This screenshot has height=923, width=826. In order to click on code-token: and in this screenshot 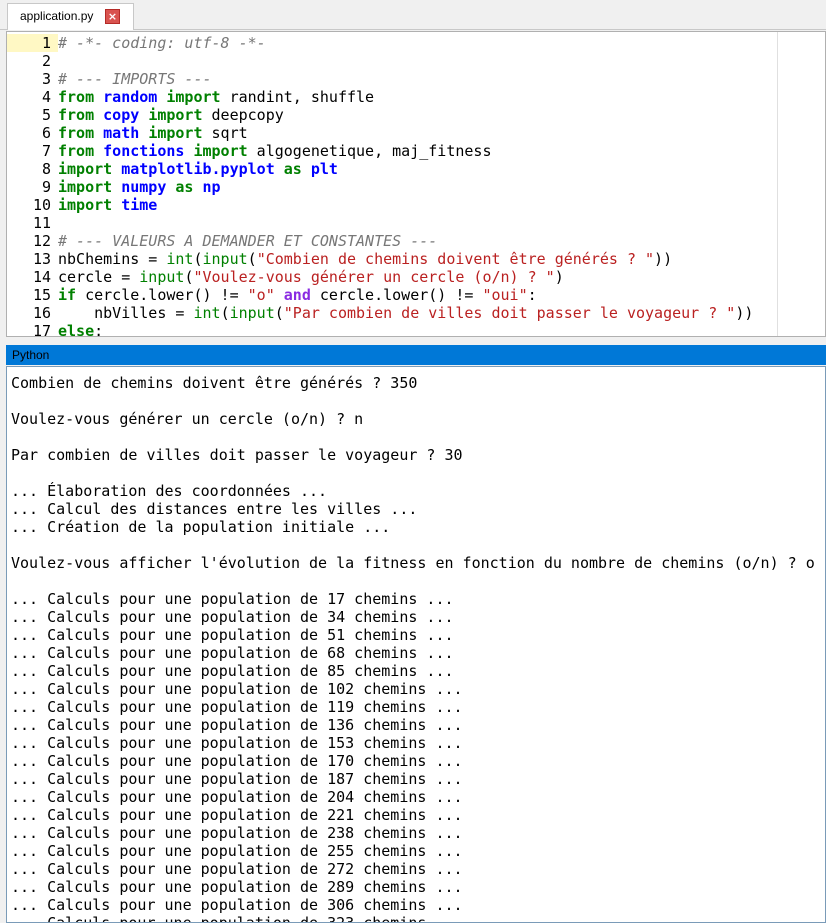, I will do `click(297, 295)`.